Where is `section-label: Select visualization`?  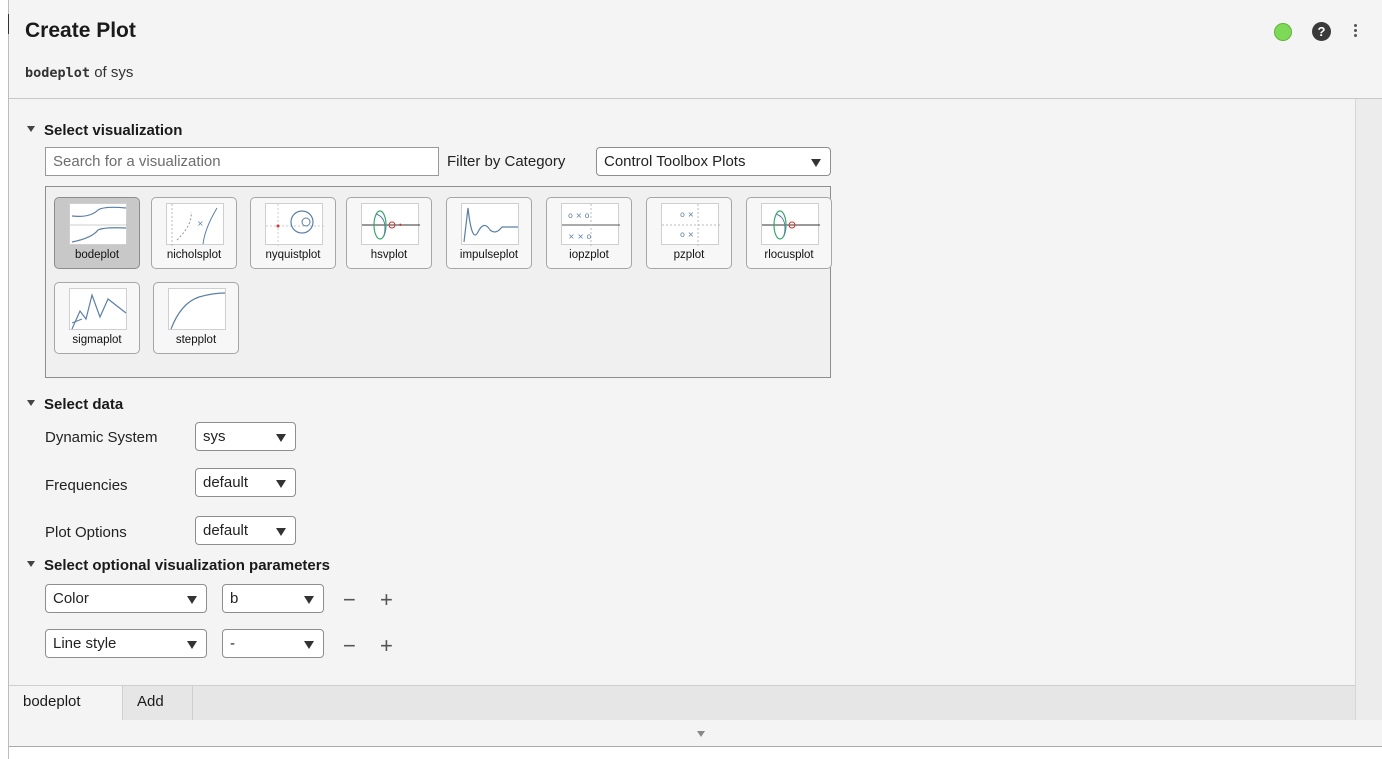 section-label: Select visualization is located at coordinates (113, 130).